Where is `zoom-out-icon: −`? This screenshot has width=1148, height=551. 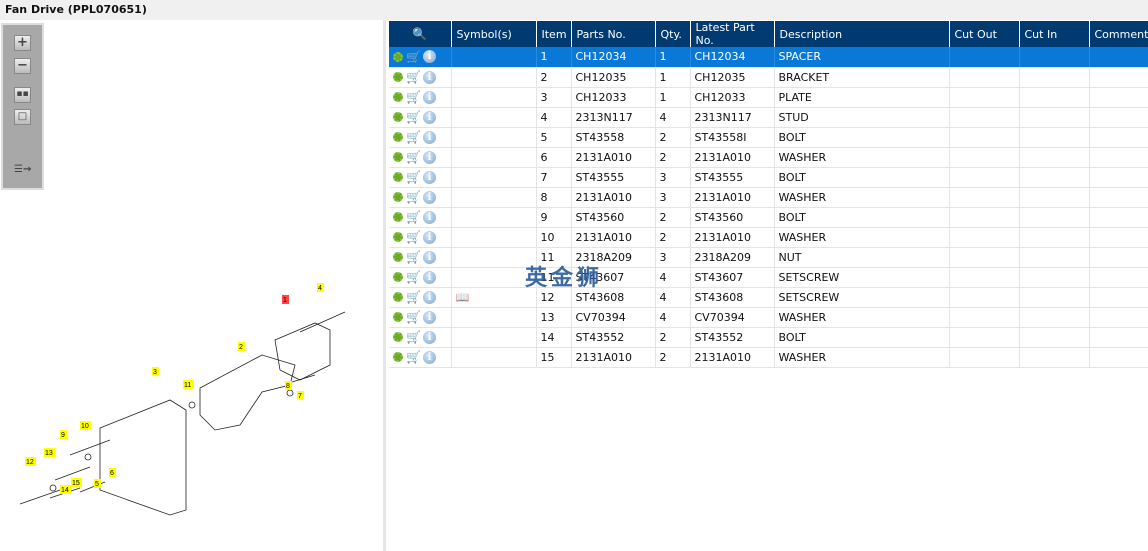
zoom-out-icon: − is located at coordinates (22, 66).